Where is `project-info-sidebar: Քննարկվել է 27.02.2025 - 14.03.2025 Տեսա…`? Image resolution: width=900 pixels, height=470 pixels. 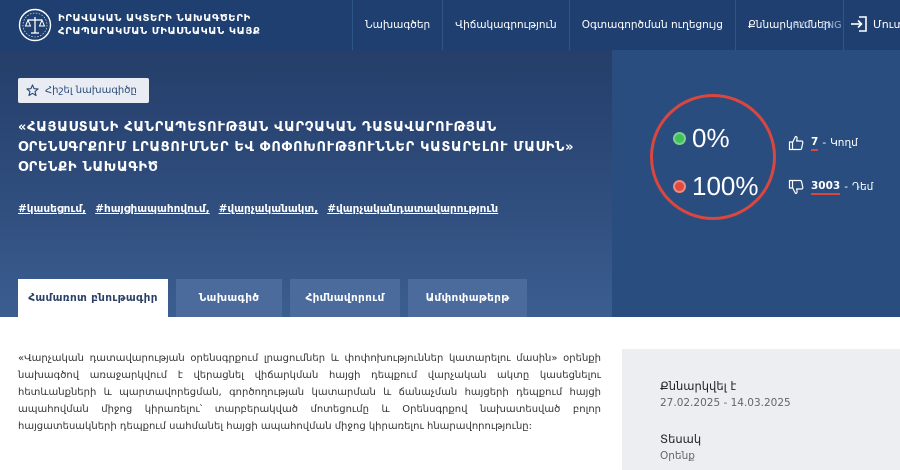 project-info-sidebar: Քննարկվել է 27.02.2025 - 14.03.2025 Տեսա… is located at coordinates (761, 409).